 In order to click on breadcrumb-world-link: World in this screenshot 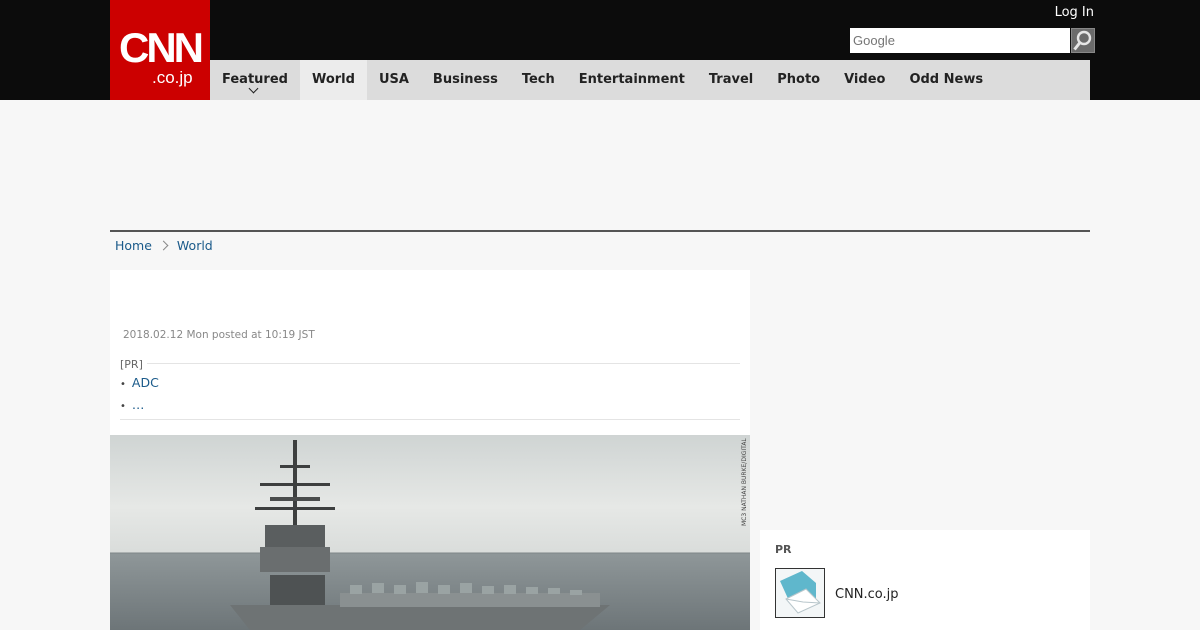, I will do `click(195, 245)`.